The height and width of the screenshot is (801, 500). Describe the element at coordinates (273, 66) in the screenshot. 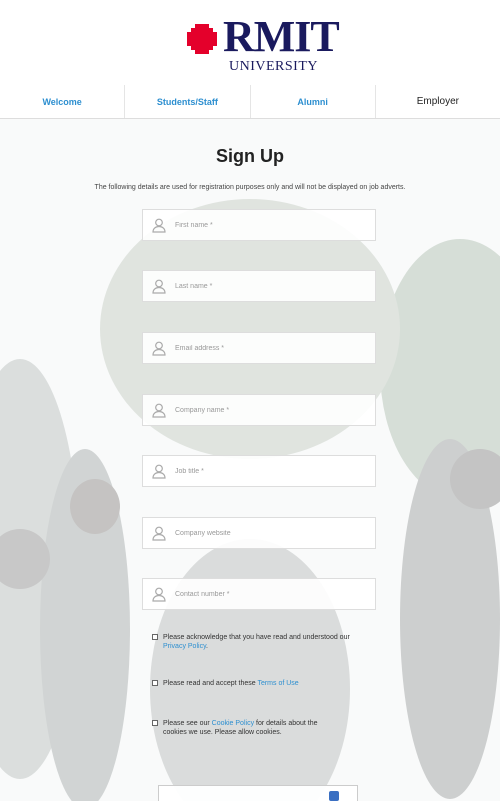

I see `brand-sub: UNIVERSITY` at that location.